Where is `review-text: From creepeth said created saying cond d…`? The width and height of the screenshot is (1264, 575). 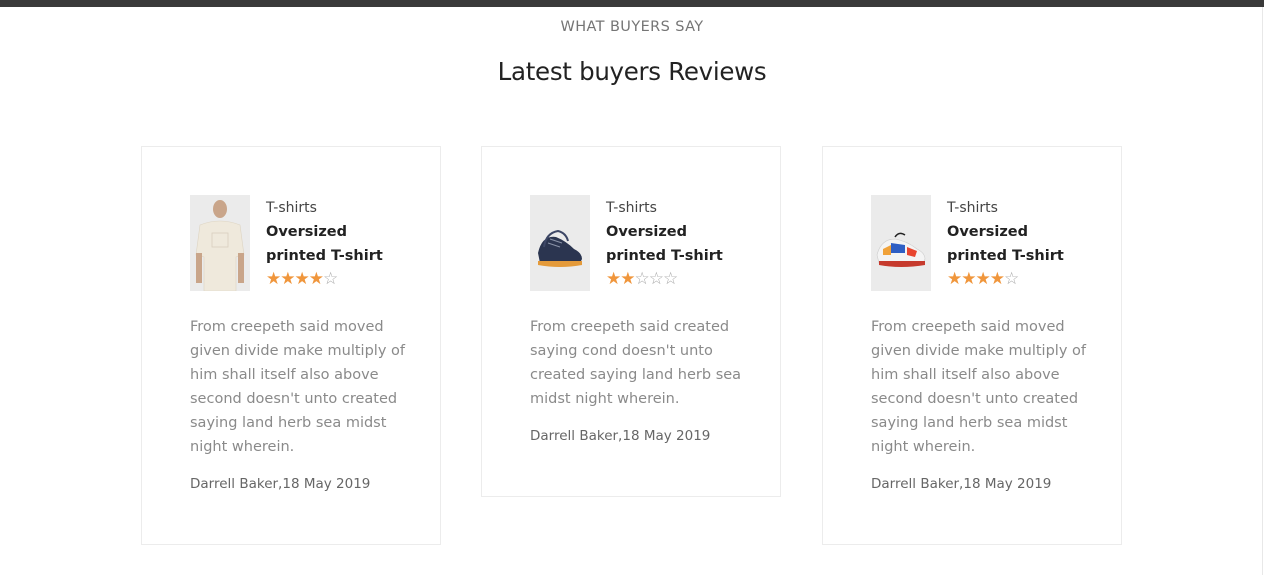 review-text: From creepeth said created saying cond d… is located at coordinates (636, 363).